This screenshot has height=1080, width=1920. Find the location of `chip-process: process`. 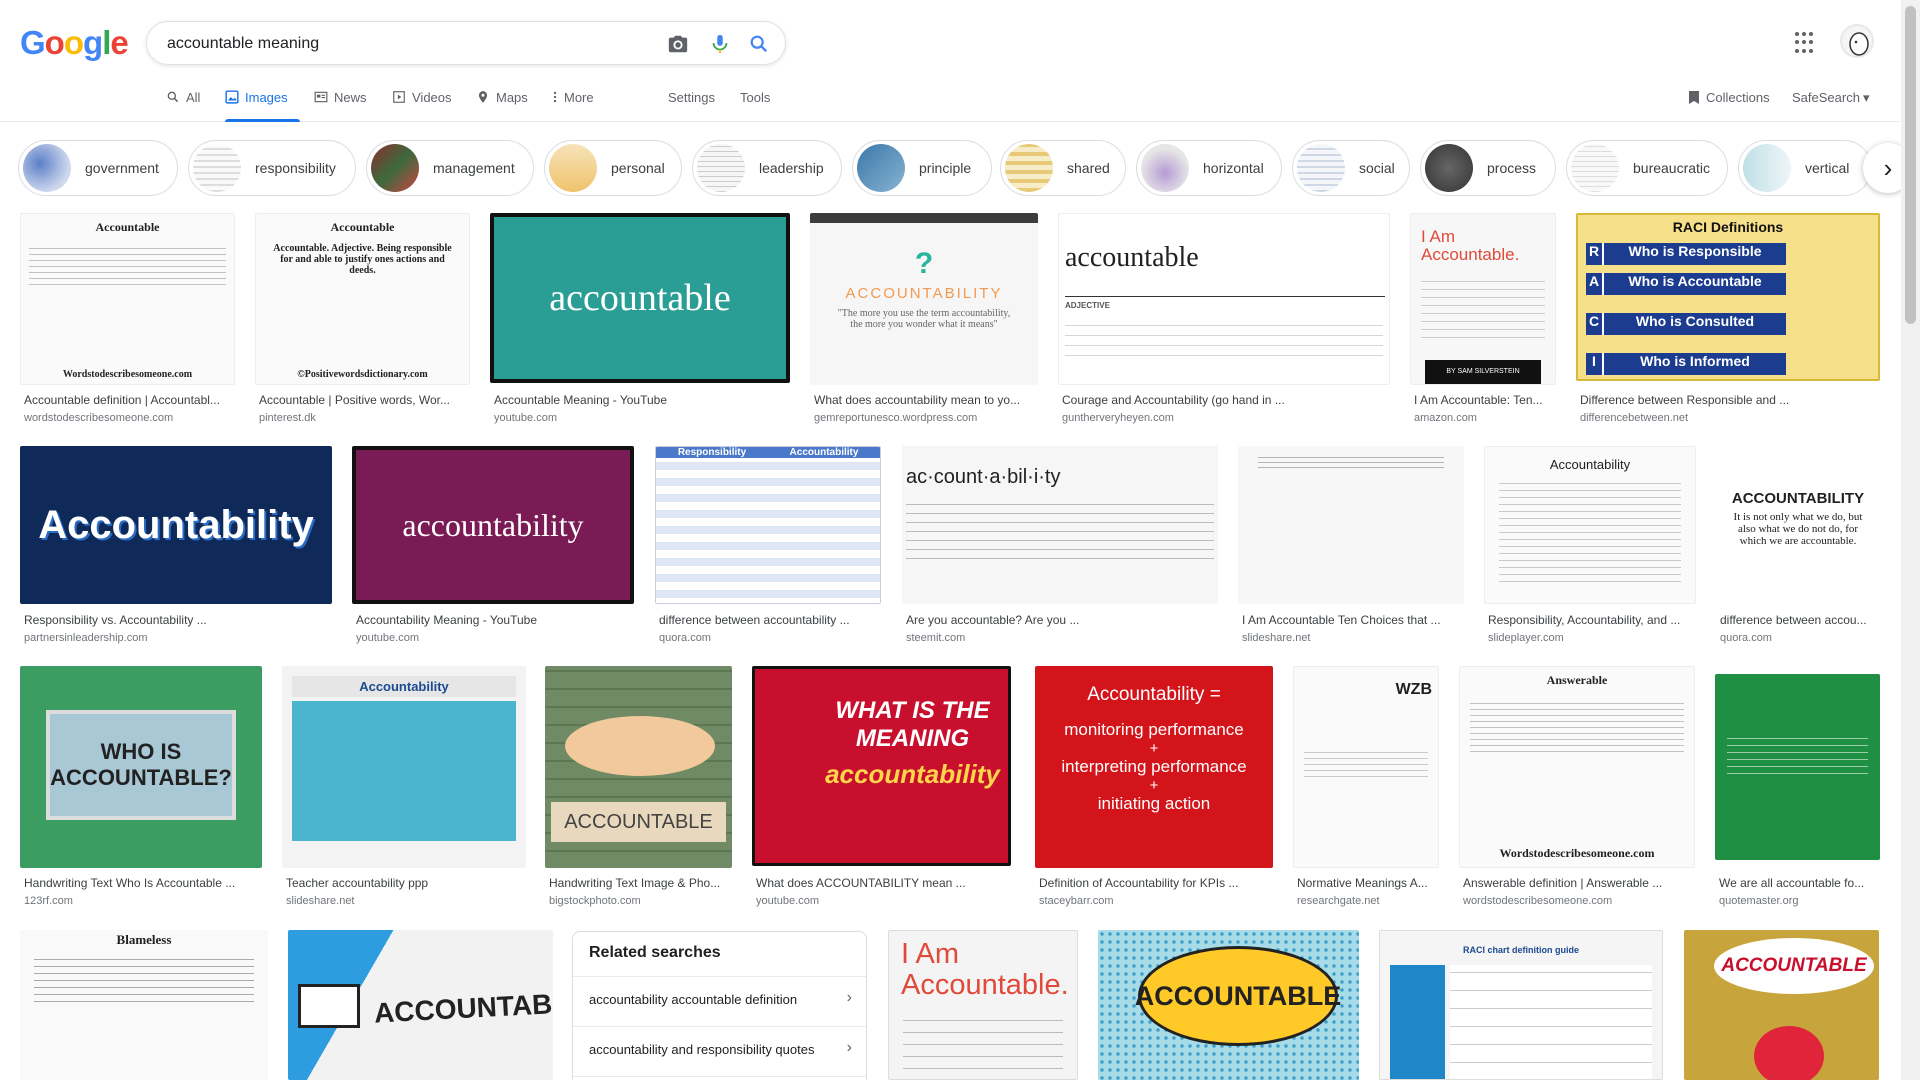

chip-process: process is located at coordinates (1488, 168).